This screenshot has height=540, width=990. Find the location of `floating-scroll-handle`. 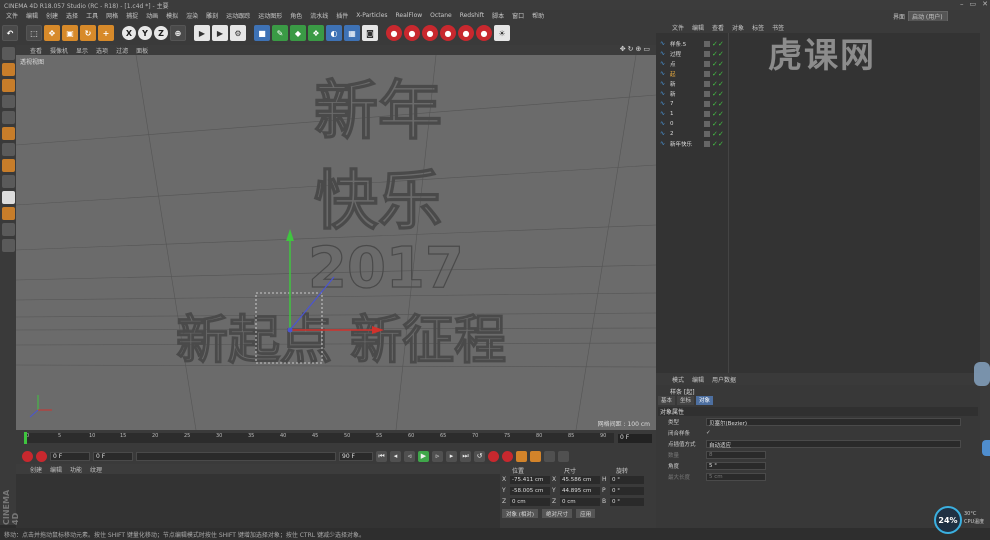

floating-scroll-handle is located at coordinates (982, 374).